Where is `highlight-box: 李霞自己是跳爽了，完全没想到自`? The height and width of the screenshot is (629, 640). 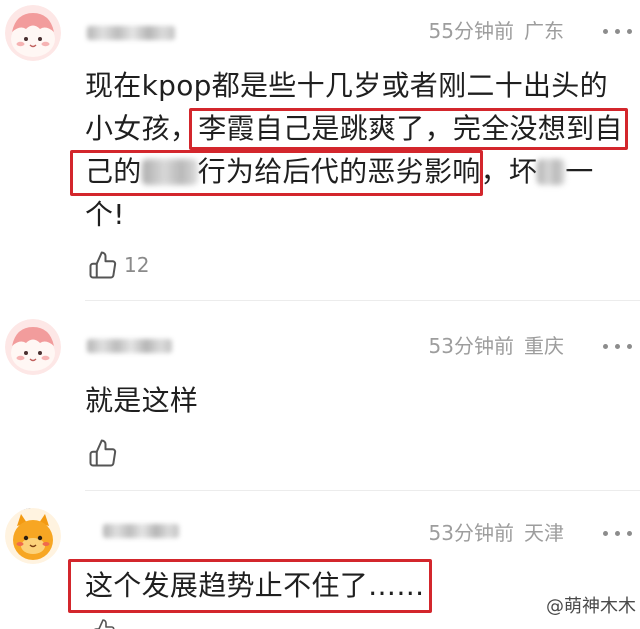 highlight-box: 李霞自己是跳爽了，完全没想到自 is located at coordinates (408, 128).